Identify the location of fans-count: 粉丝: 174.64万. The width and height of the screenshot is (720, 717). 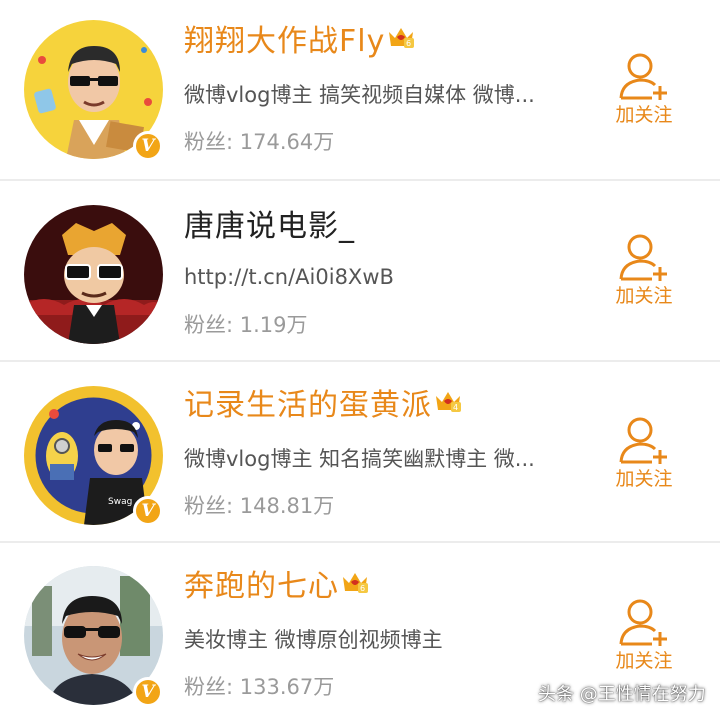
(259, 142).